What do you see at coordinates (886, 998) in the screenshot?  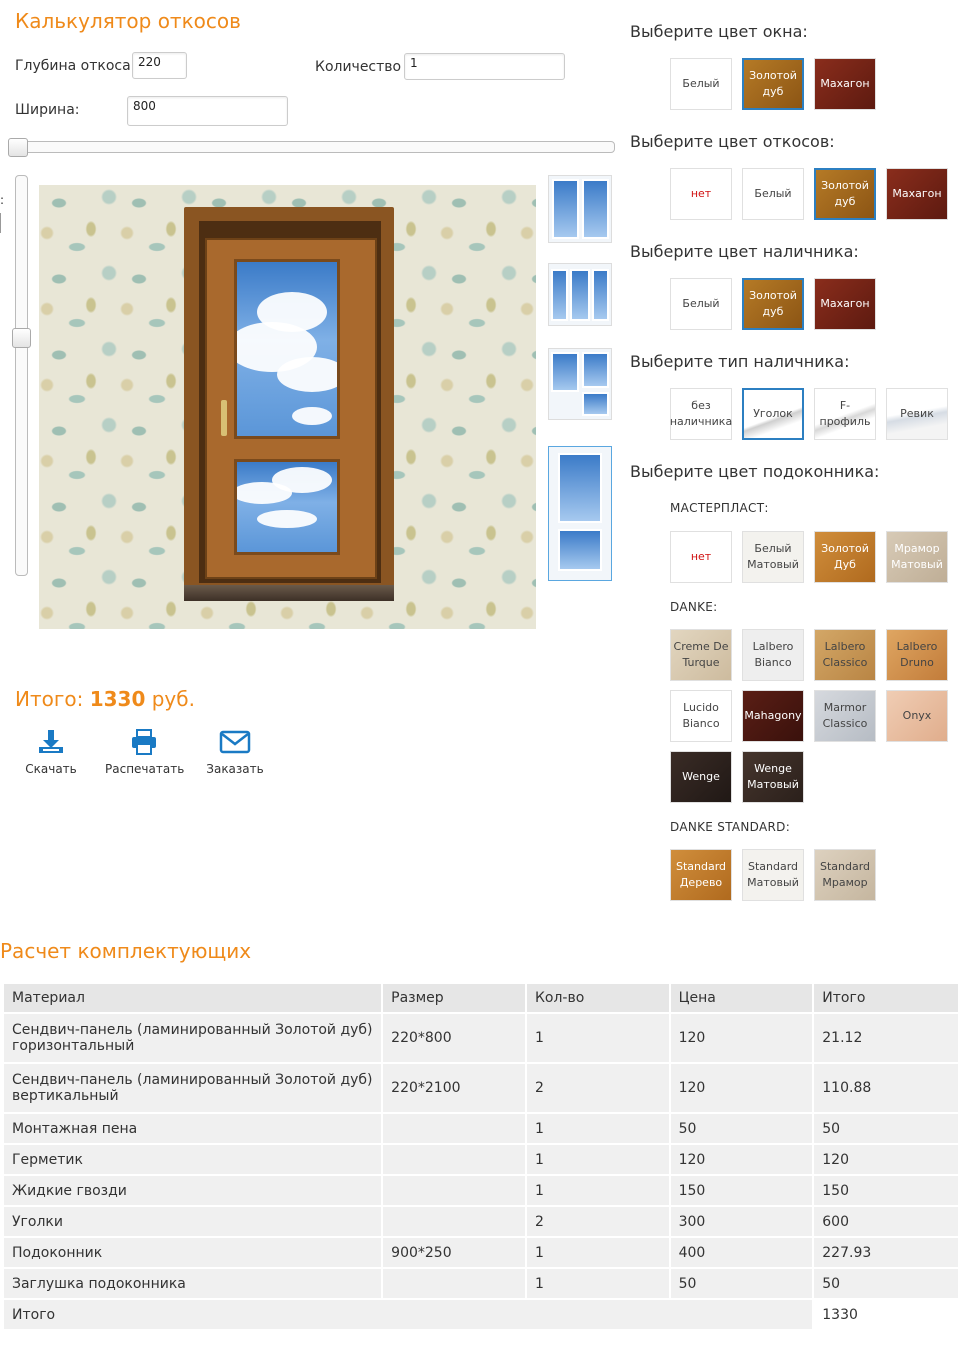 I see `header-total: Итого` at bounding box center [886, 998].